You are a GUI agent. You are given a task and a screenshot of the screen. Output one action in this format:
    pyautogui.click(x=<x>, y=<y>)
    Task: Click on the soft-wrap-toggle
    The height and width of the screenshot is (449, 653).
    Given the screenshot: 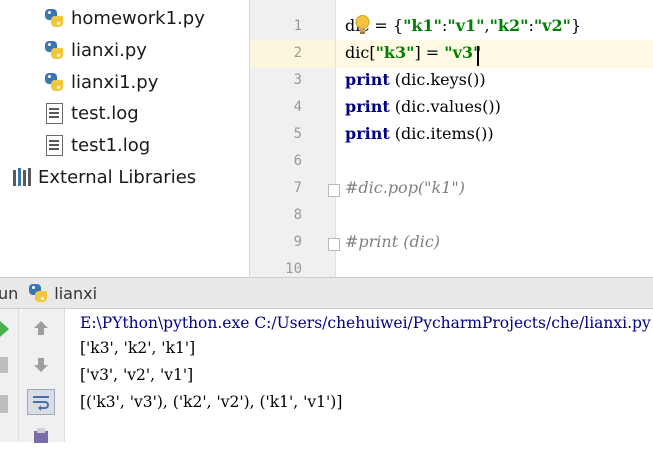 What is the action you would take?
    pyautogui.click(x=41, y=402)
    